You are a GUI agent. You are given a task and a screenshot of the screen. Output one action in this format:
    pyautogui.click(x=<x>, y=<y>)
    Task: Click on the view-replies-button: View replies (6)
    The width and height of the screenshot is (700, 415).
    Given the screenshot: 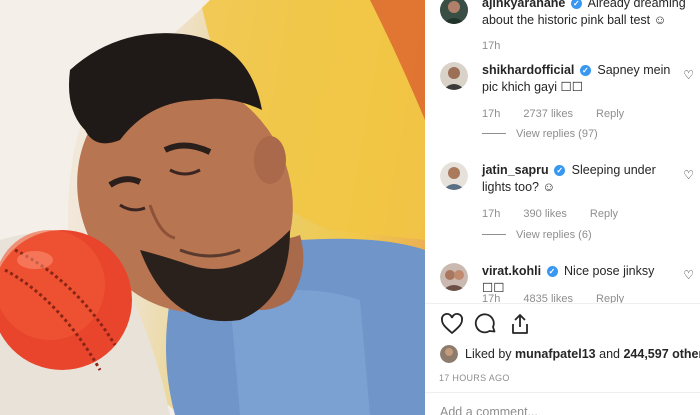 What is the action you would take?
    pyautogui.click(x=537, y=235)
    